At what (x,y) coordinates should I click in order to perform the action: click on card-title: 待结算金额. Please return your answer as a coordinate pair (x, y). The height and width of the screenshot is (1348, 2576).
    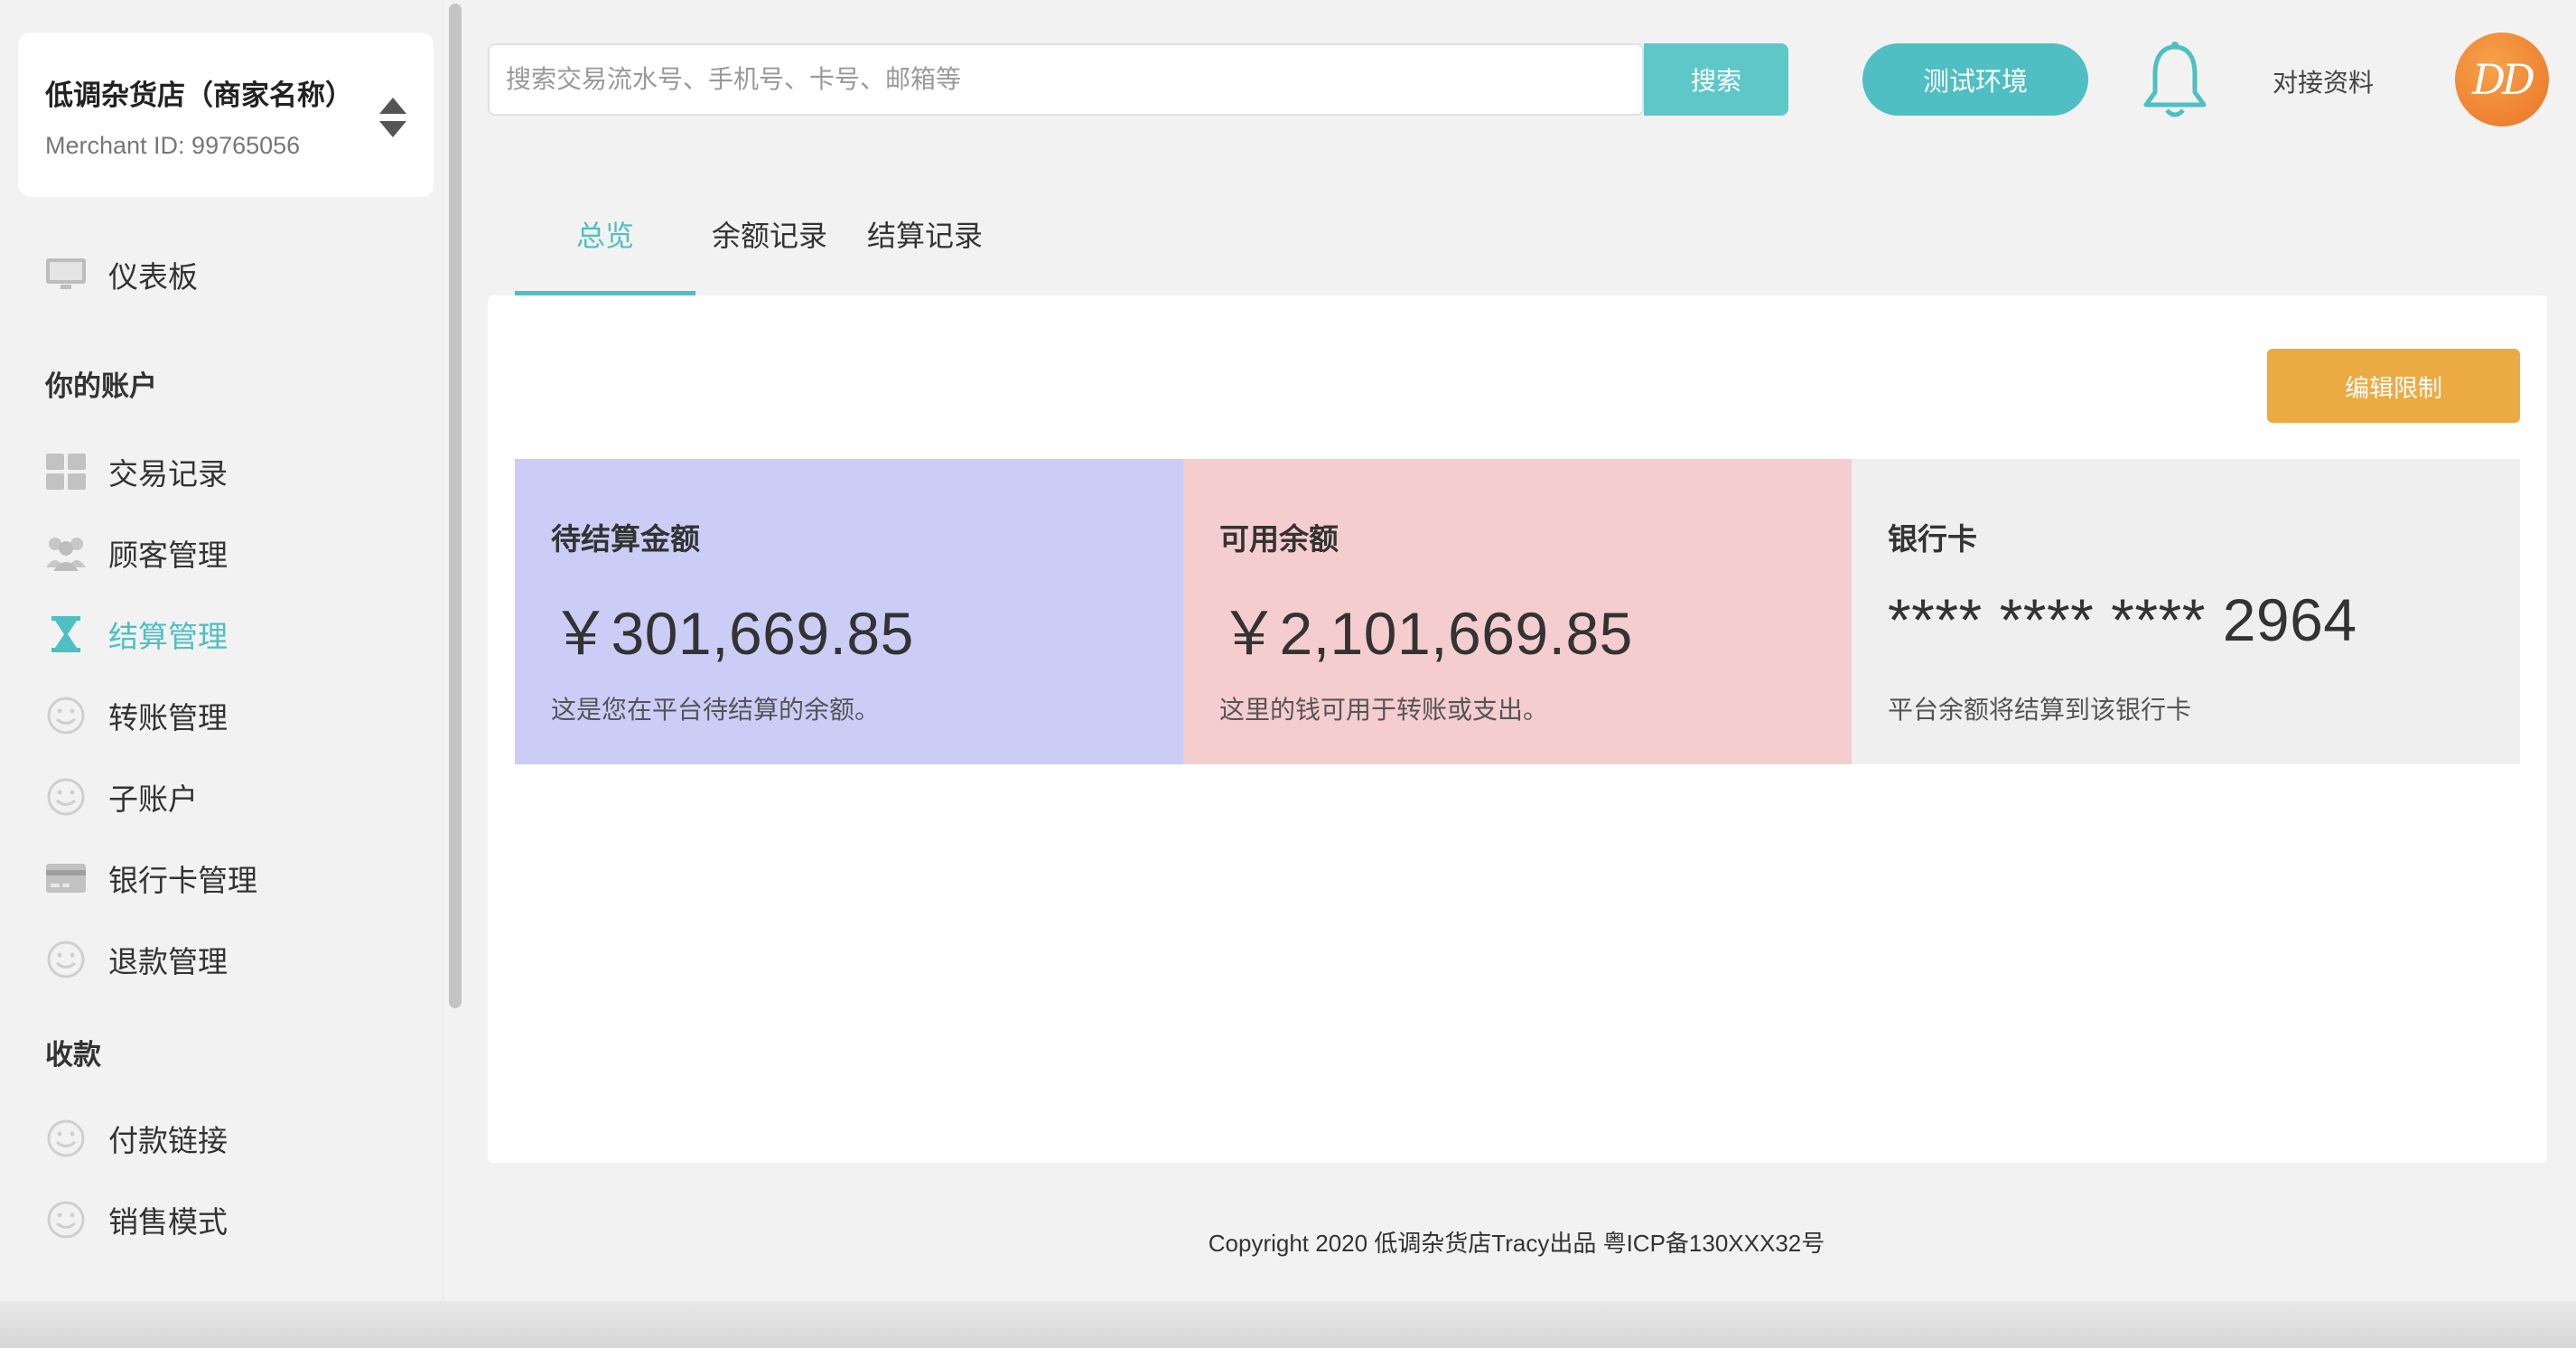
    Looking at the image, I should click on (625, 539).